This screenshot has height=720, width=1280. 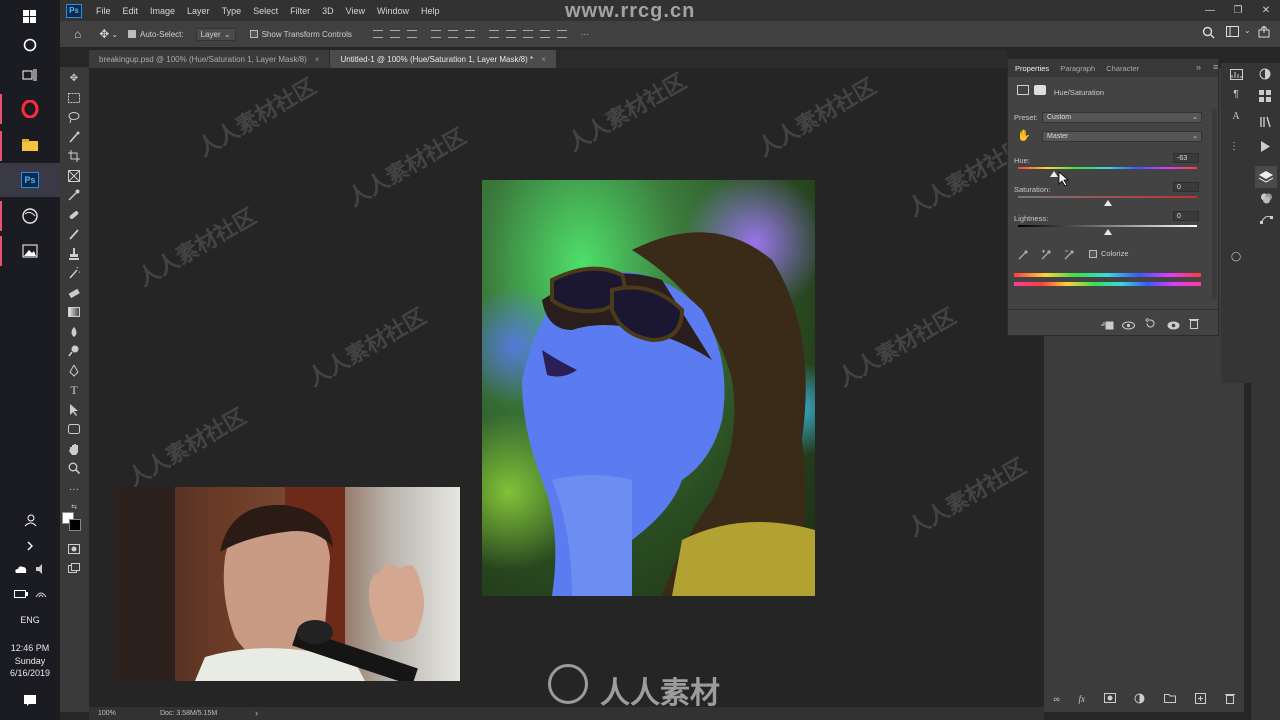 I want to click on edit-toolbar-icon: ···, so click(x=74, y=489).